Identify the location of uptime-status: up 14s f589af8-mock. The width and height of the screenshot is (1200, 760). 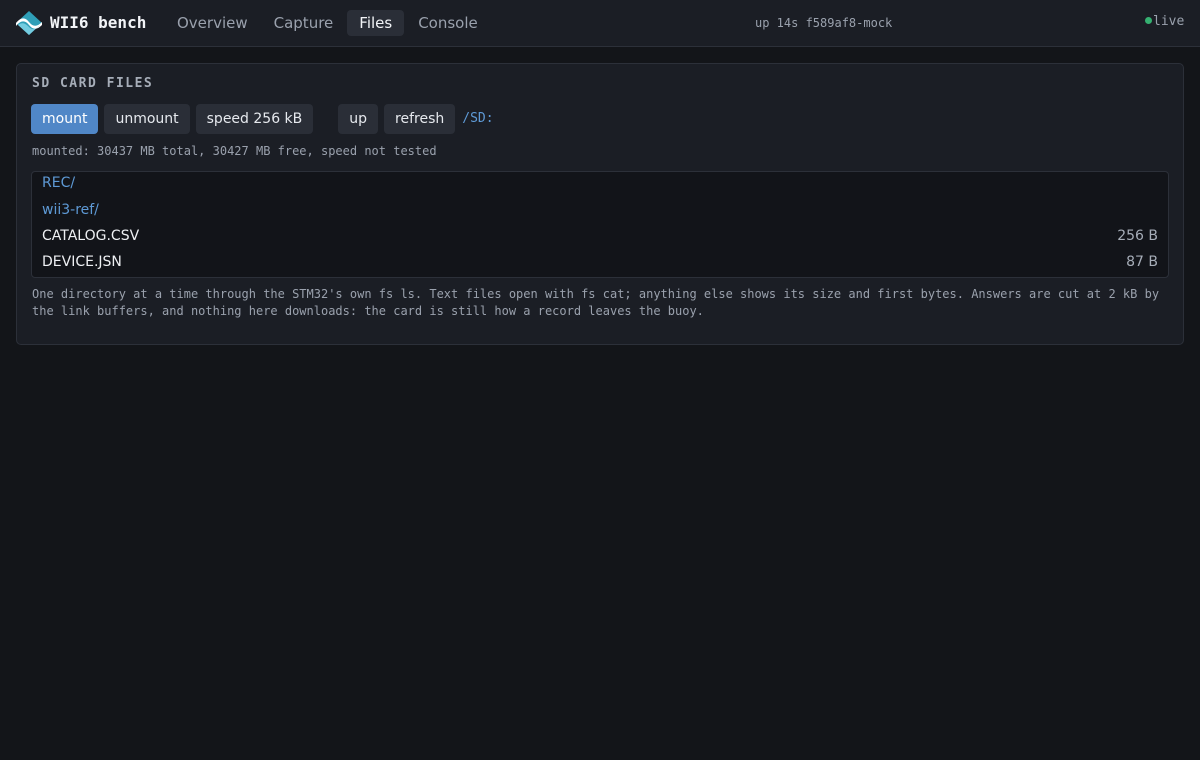
(824, 23).